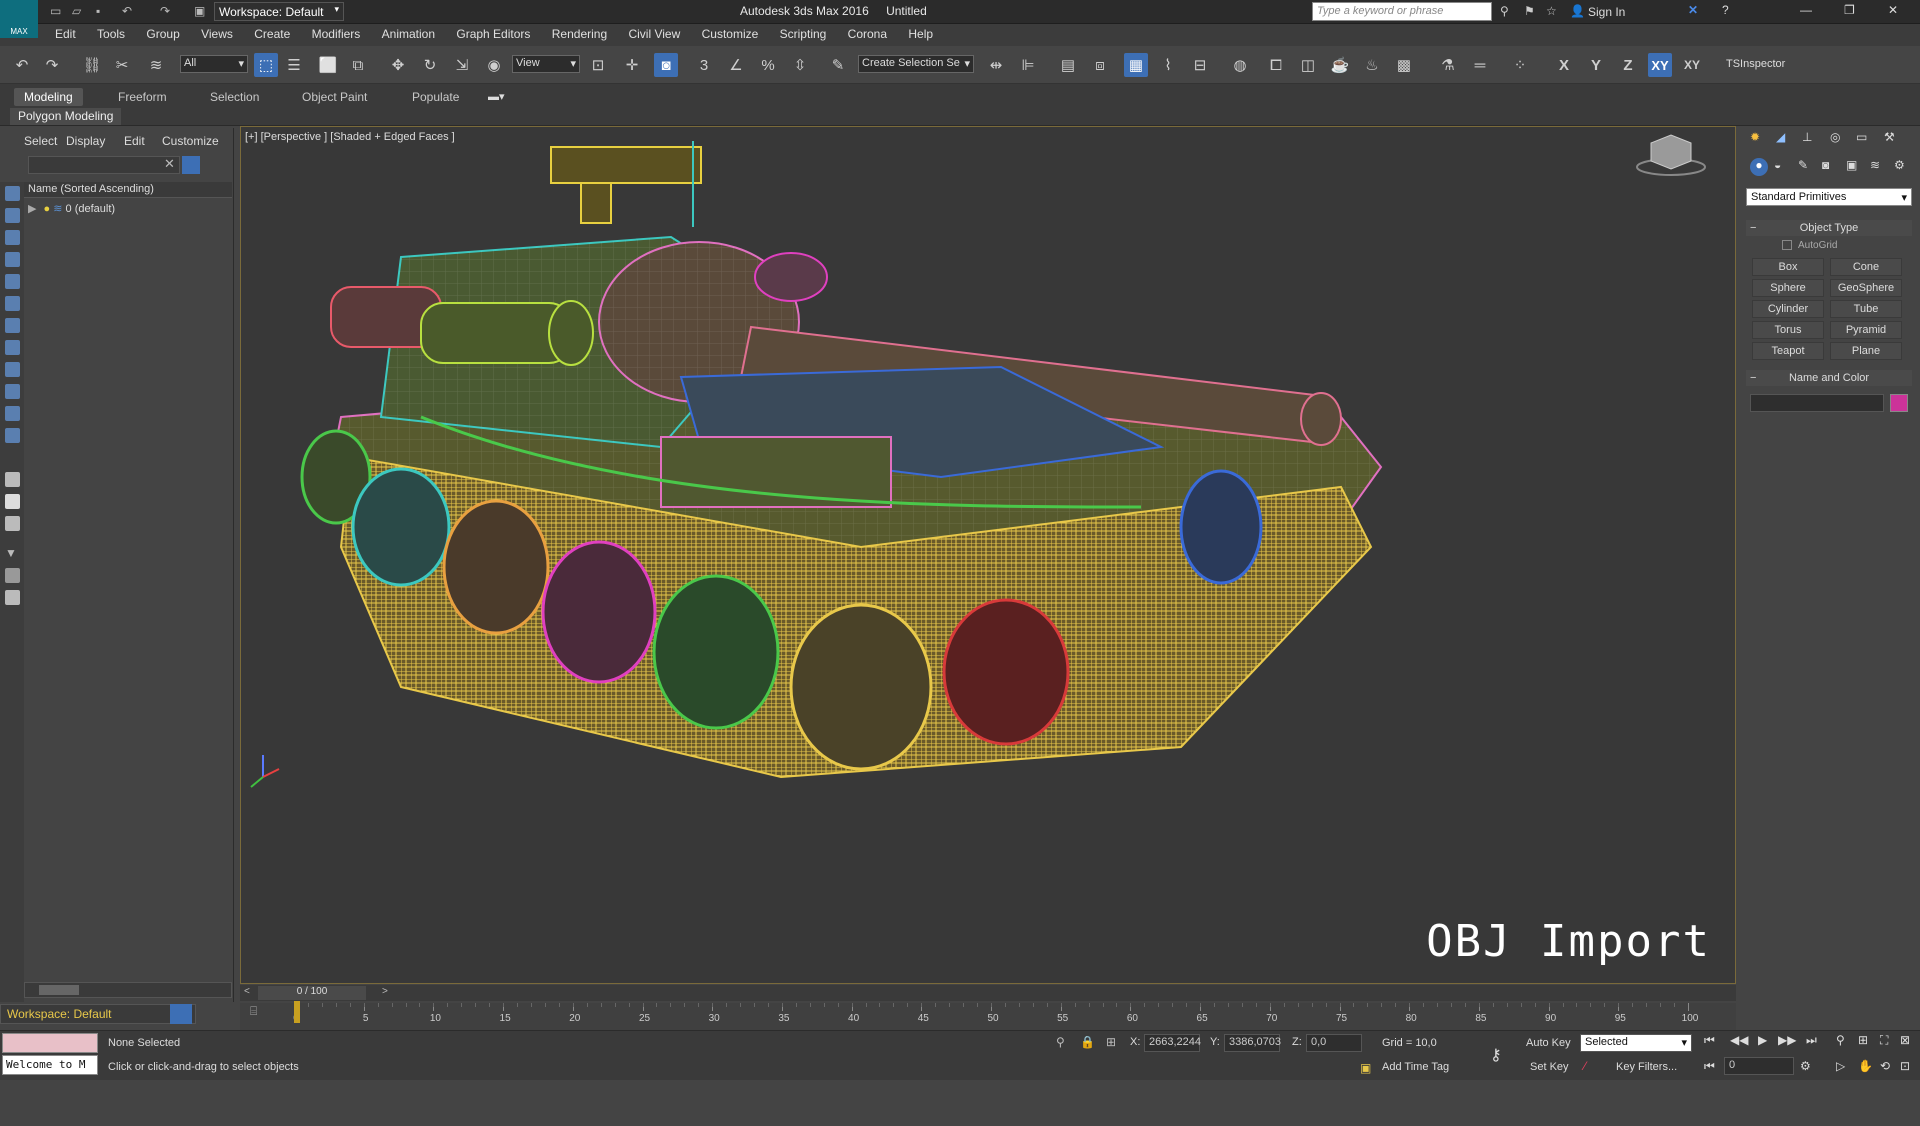 Image resolution: width=1920 pixels, height=1126 pixels. Describe the element at coordinates (32, 209) in the screenshot. I see `expand-arrow-icon: ▶` at that location.